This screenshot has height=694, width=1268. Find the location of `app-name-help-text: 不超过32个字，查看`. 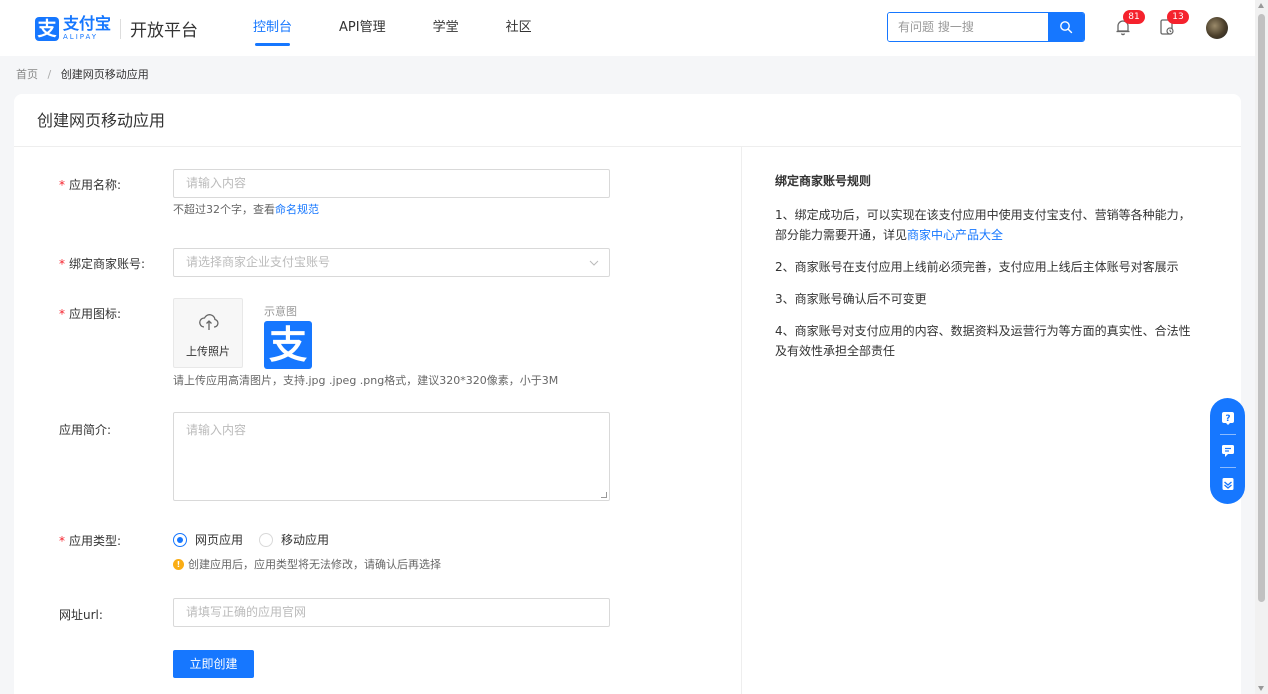

app-name-help-text: 不超过32个字，查看 is located at coordinates (224, 209).